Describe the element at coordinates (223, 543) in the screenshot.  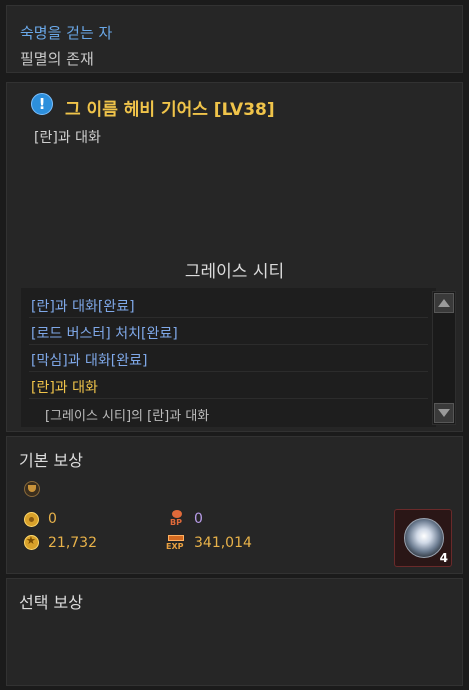
I see `exp-value: 341,014` at that location.